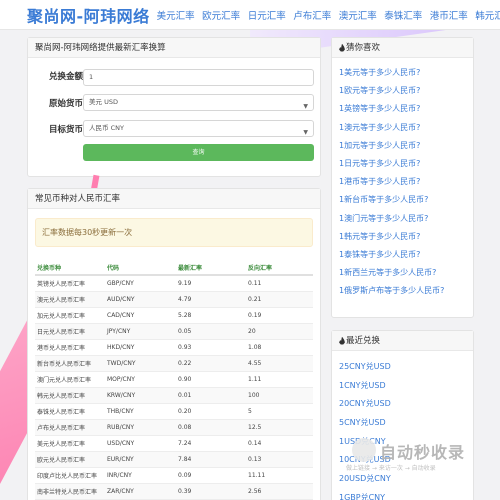 The height and width of the screenshot is (500, 500). I want to click on cell-reverse-rate: 1.11, so click(279, 379).